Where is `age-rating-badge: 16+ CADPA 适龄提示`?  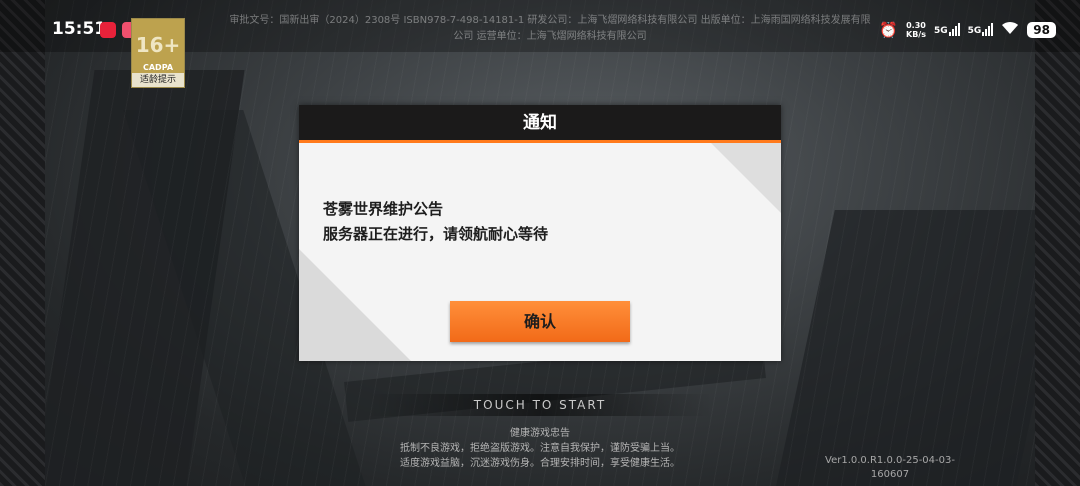 age-rating-badge: 16+ CADPA 适龄提示 is located at coordinates (158, 53).